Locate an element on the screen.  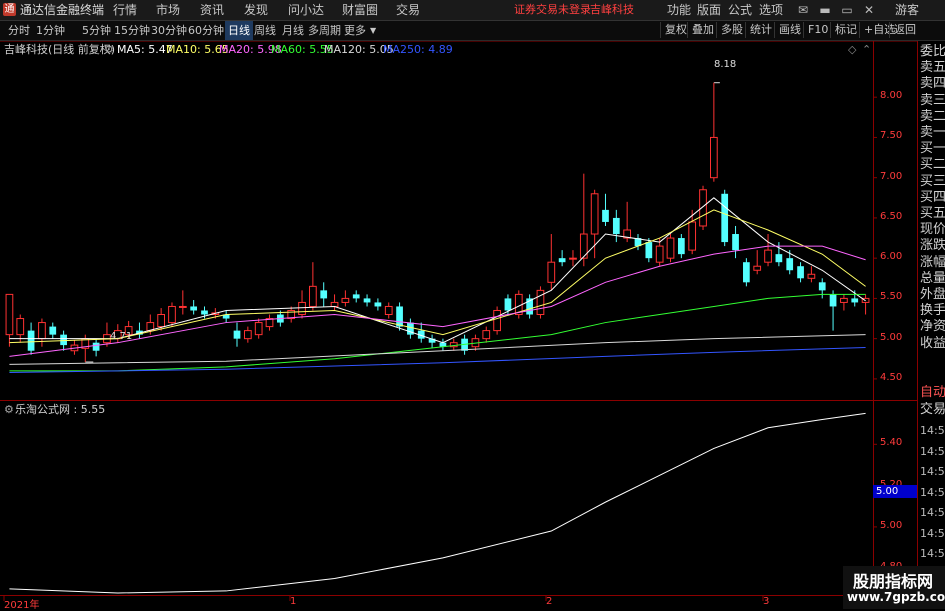
close-icon: ✕ is located at coordinates (869, 10).